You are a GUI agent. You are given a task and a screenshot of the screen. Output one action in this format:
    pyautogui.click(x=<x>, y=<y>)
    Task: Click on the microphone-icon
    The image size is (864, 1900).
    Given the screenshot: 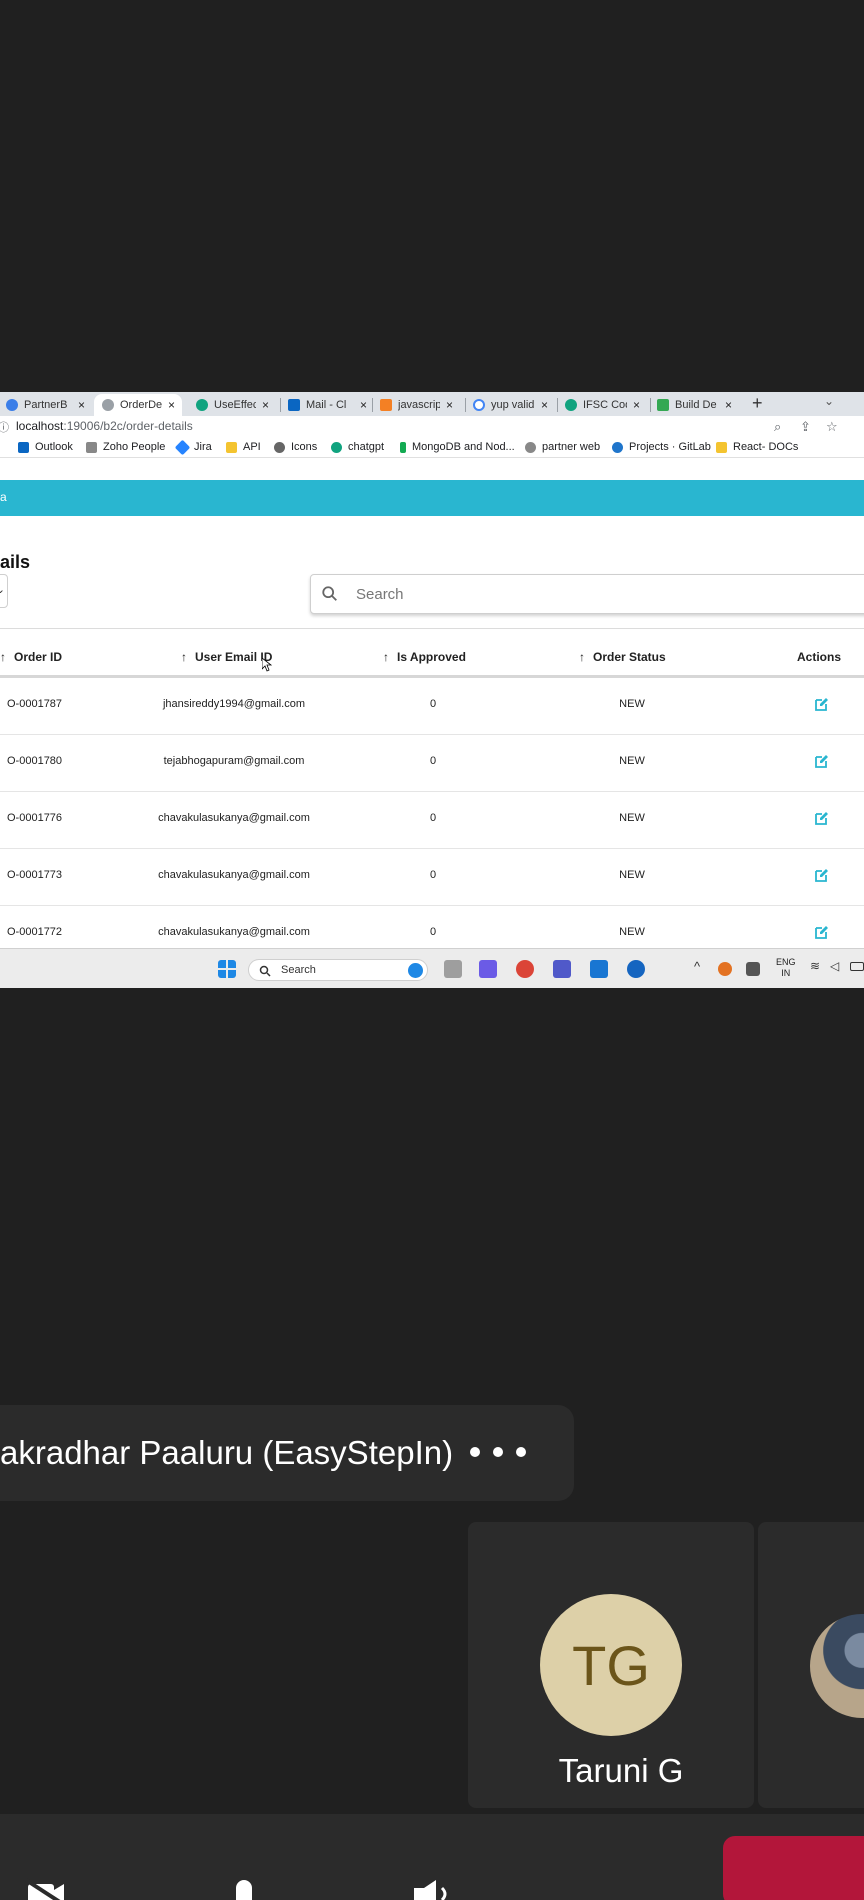 What is the action you would take?
    pyautogui.click(x=244, y=1889)
    